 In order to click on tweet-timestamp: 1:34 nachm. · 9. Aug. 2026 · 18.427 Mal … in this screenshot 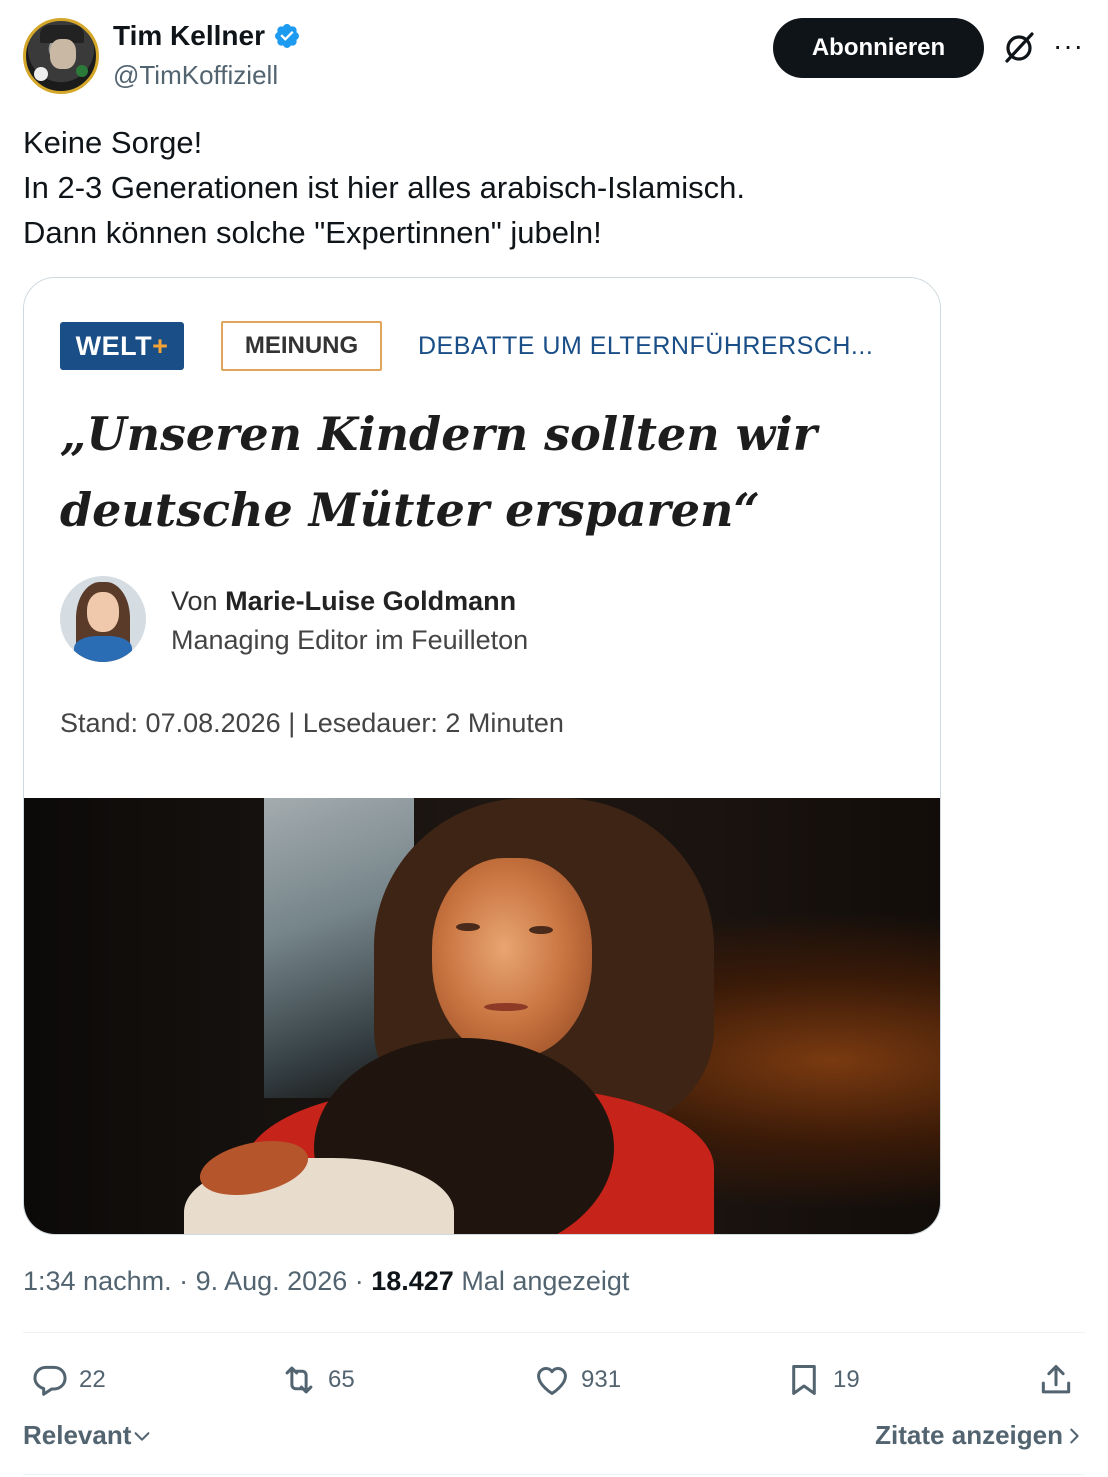, I will do `click(326, 1281)`.